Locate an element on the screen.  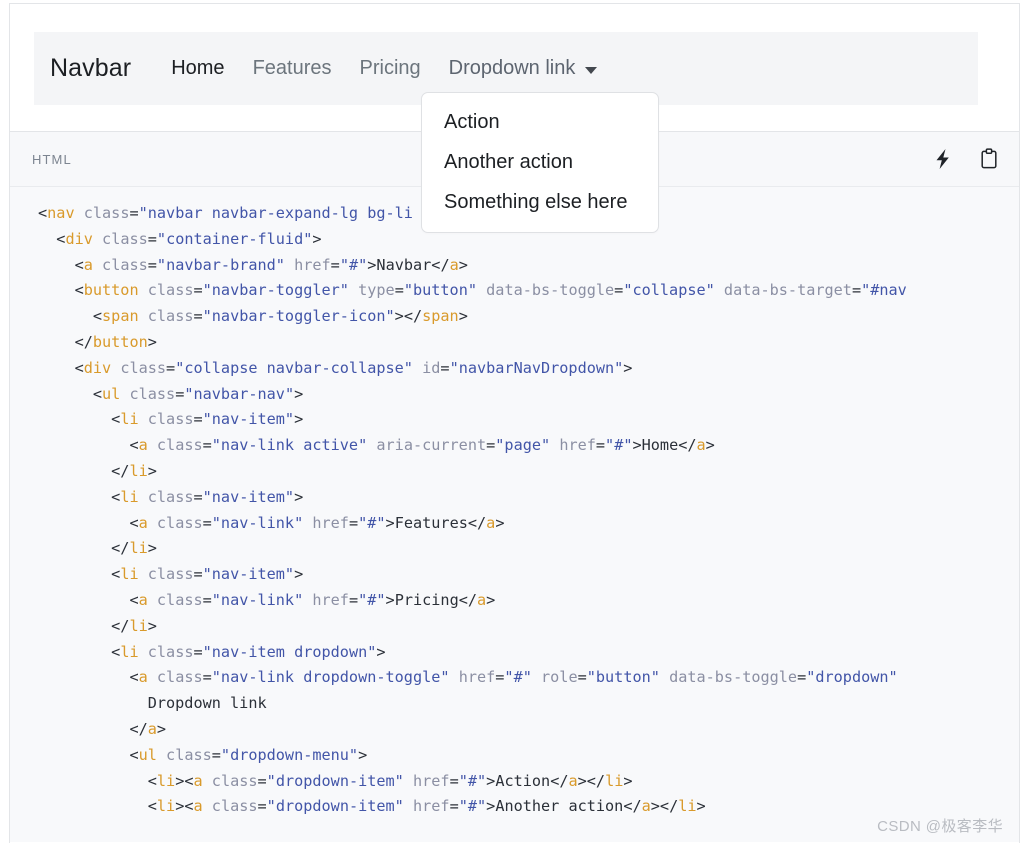
code-line: </a> is located at coordinates (148, 728).